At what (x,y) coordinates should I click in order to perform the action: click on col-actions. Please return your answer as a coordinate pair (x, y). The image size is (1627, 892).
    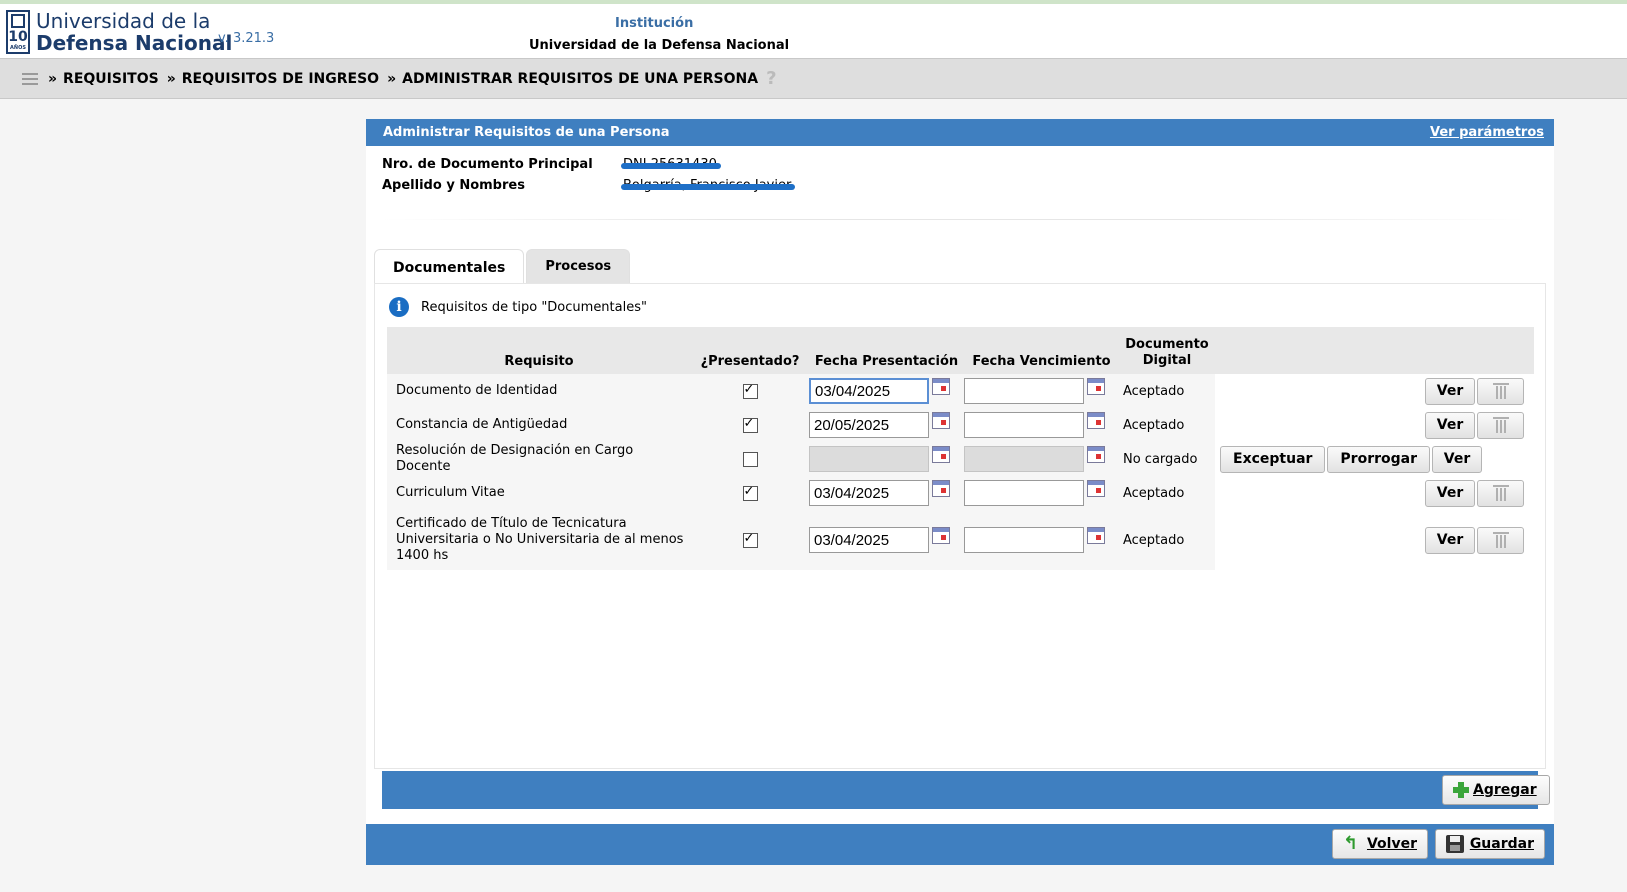
    Looking at the image, I should click on (1374, 350).